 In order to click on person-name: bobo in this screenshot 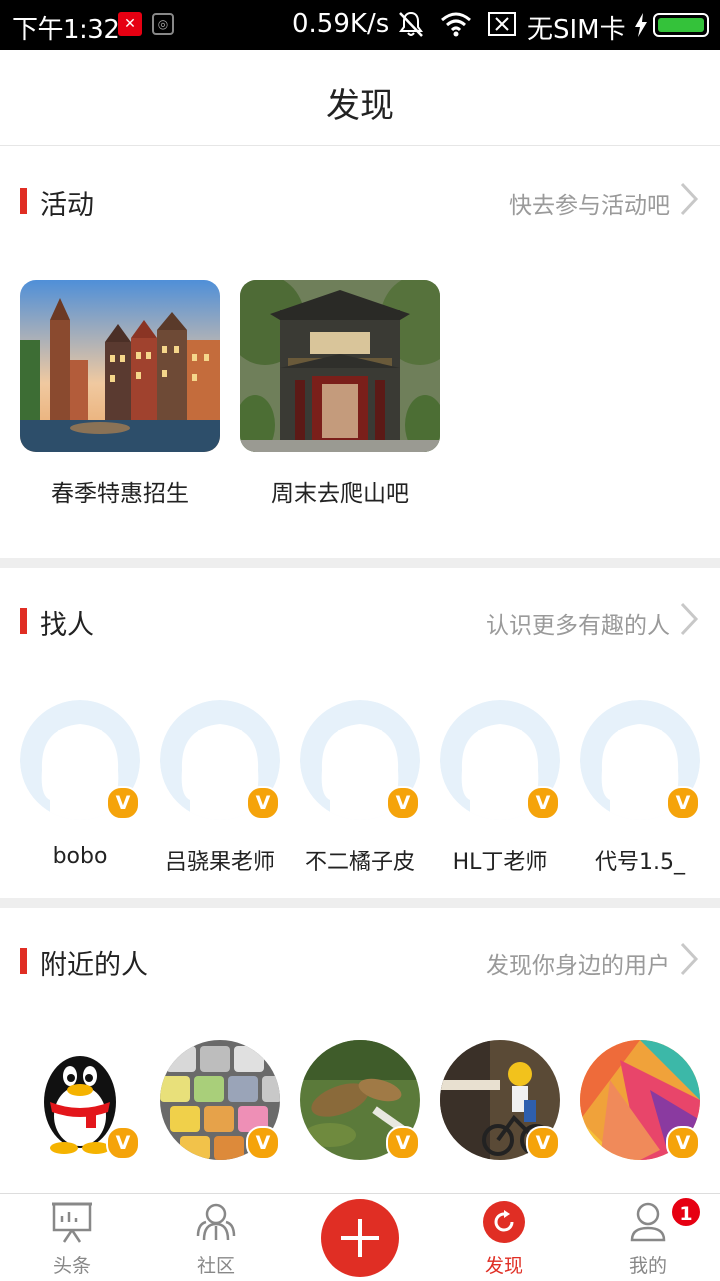, I will do `click(80, 856)`.